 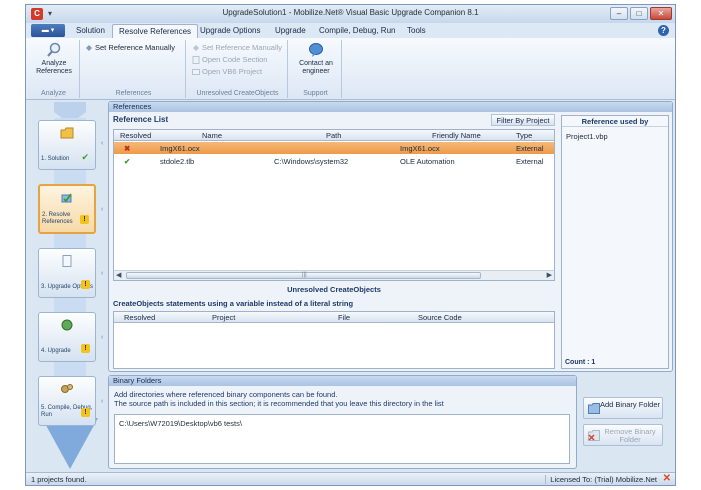 What do you see at coordinates (523, 120) in the screenshot?
I see `filter-by-project-button: Filter By Project` at bounding box center [523, 120].